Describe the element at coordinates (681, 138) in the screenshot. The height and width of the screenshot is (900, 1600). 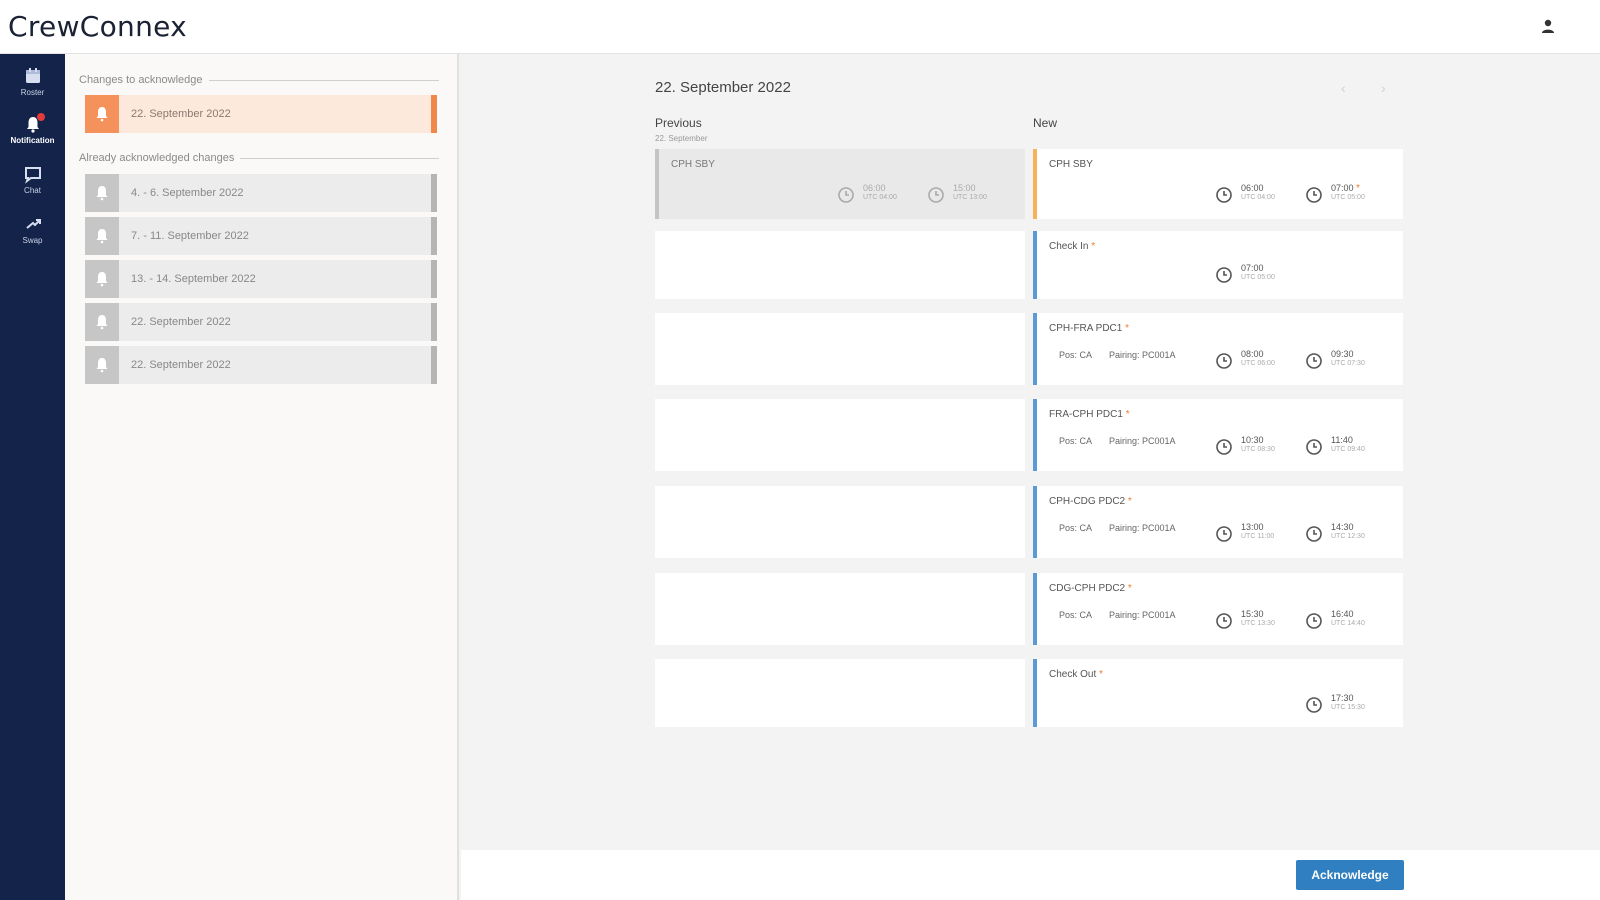
I see `previous-column-subtitle: 22. September` at that location.